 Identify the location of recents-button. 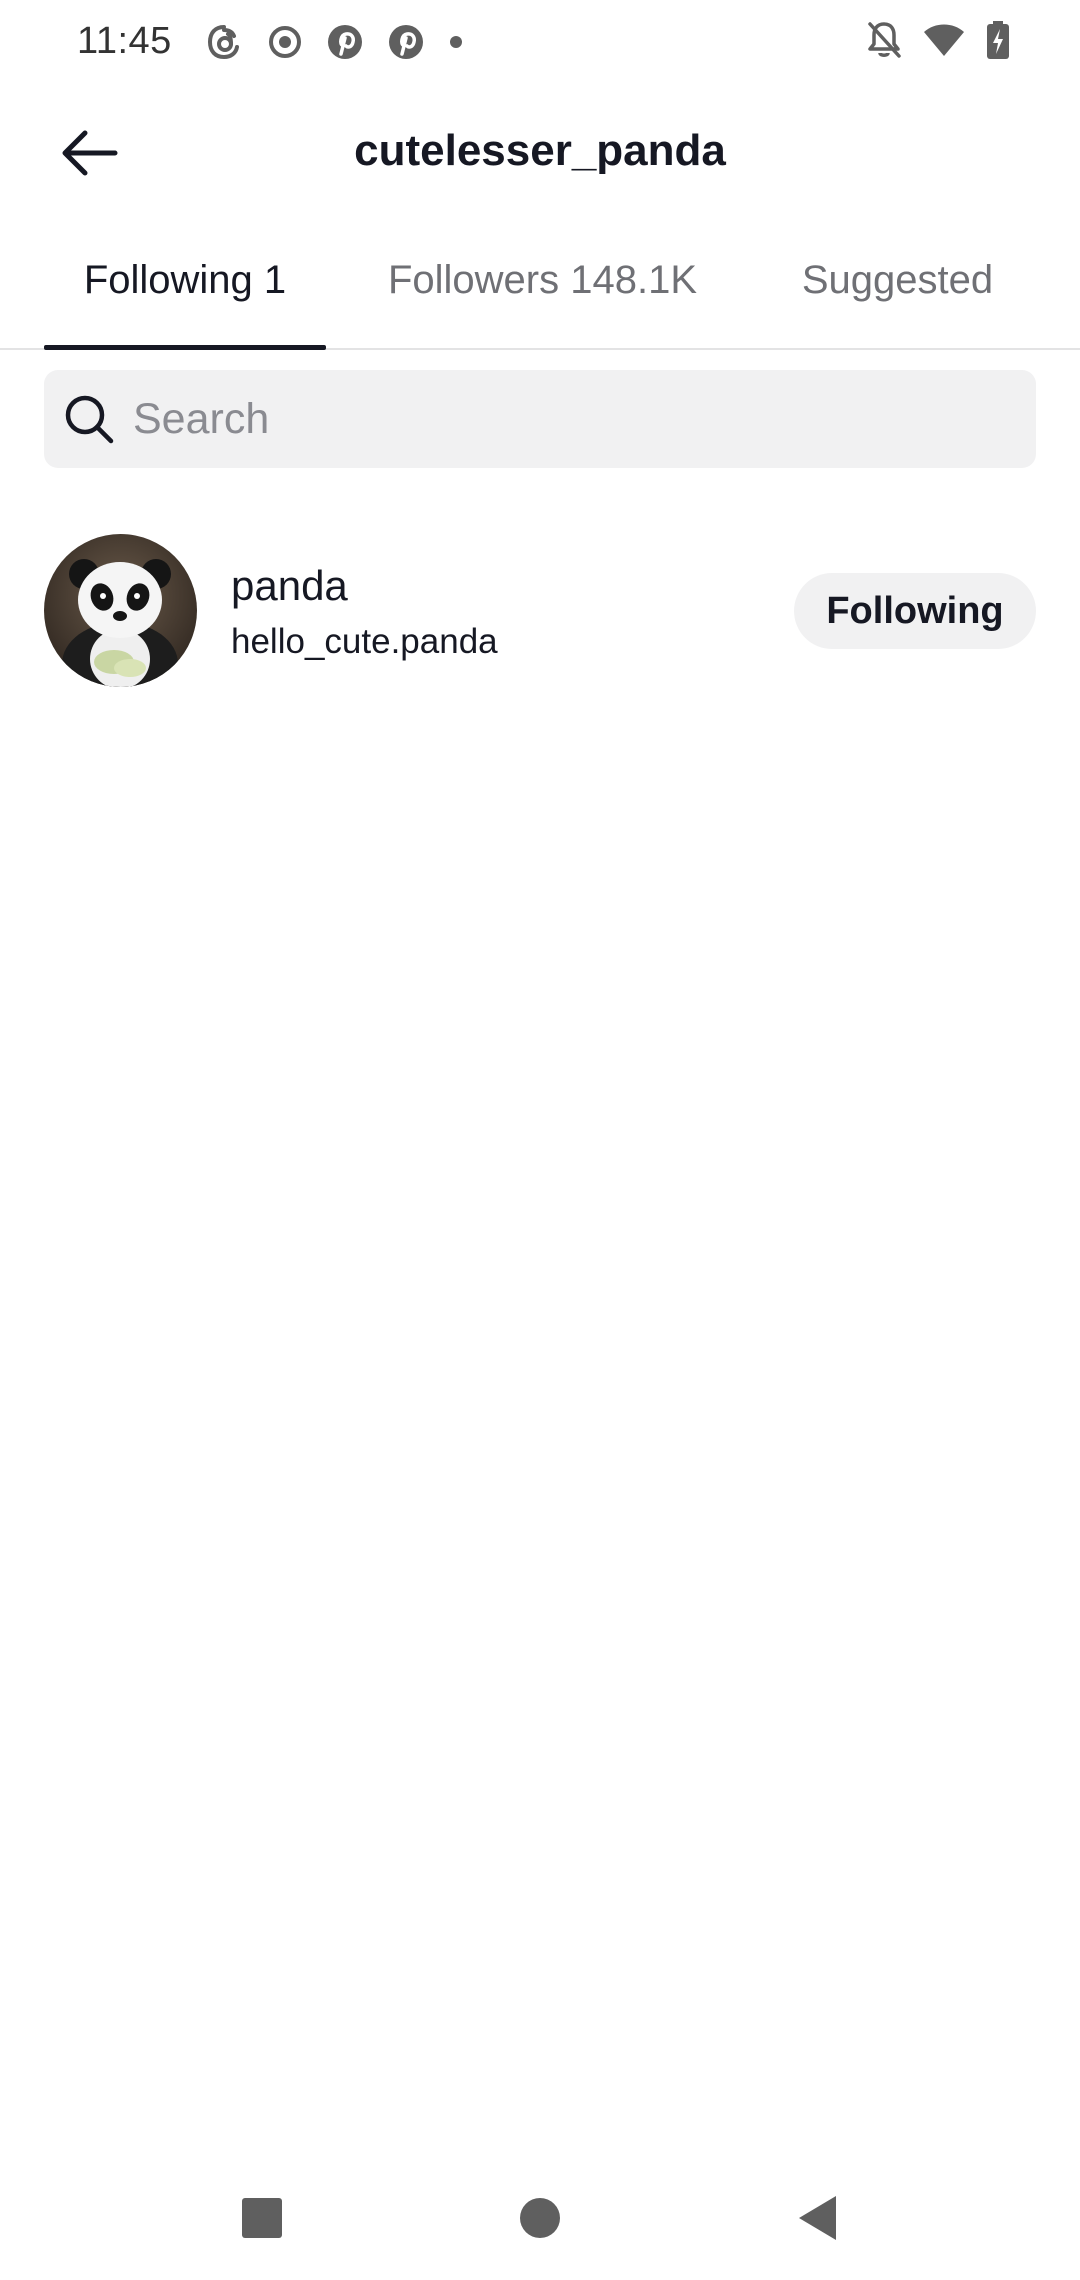
(262, 2220).